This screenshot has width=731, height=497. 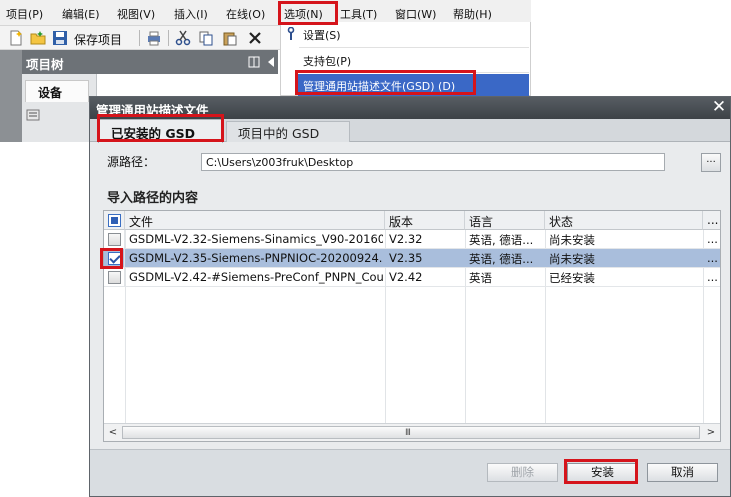 What do you see at coordinates (60, 38) in the screenshot?
I see `save-icon` at bounding box center [60, 38].